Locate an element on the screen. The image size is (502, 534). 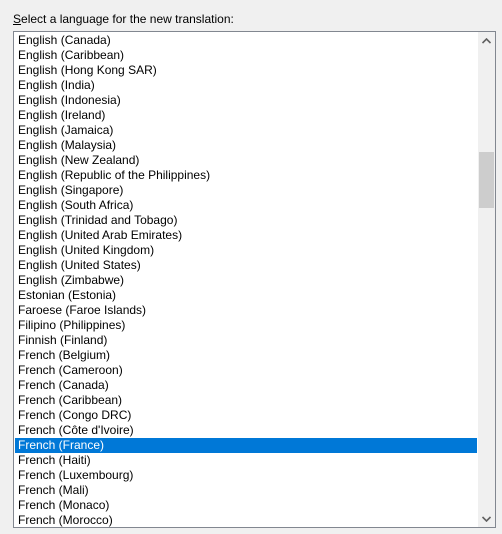
list-item: English (India) is located at coordinates (246, 85).